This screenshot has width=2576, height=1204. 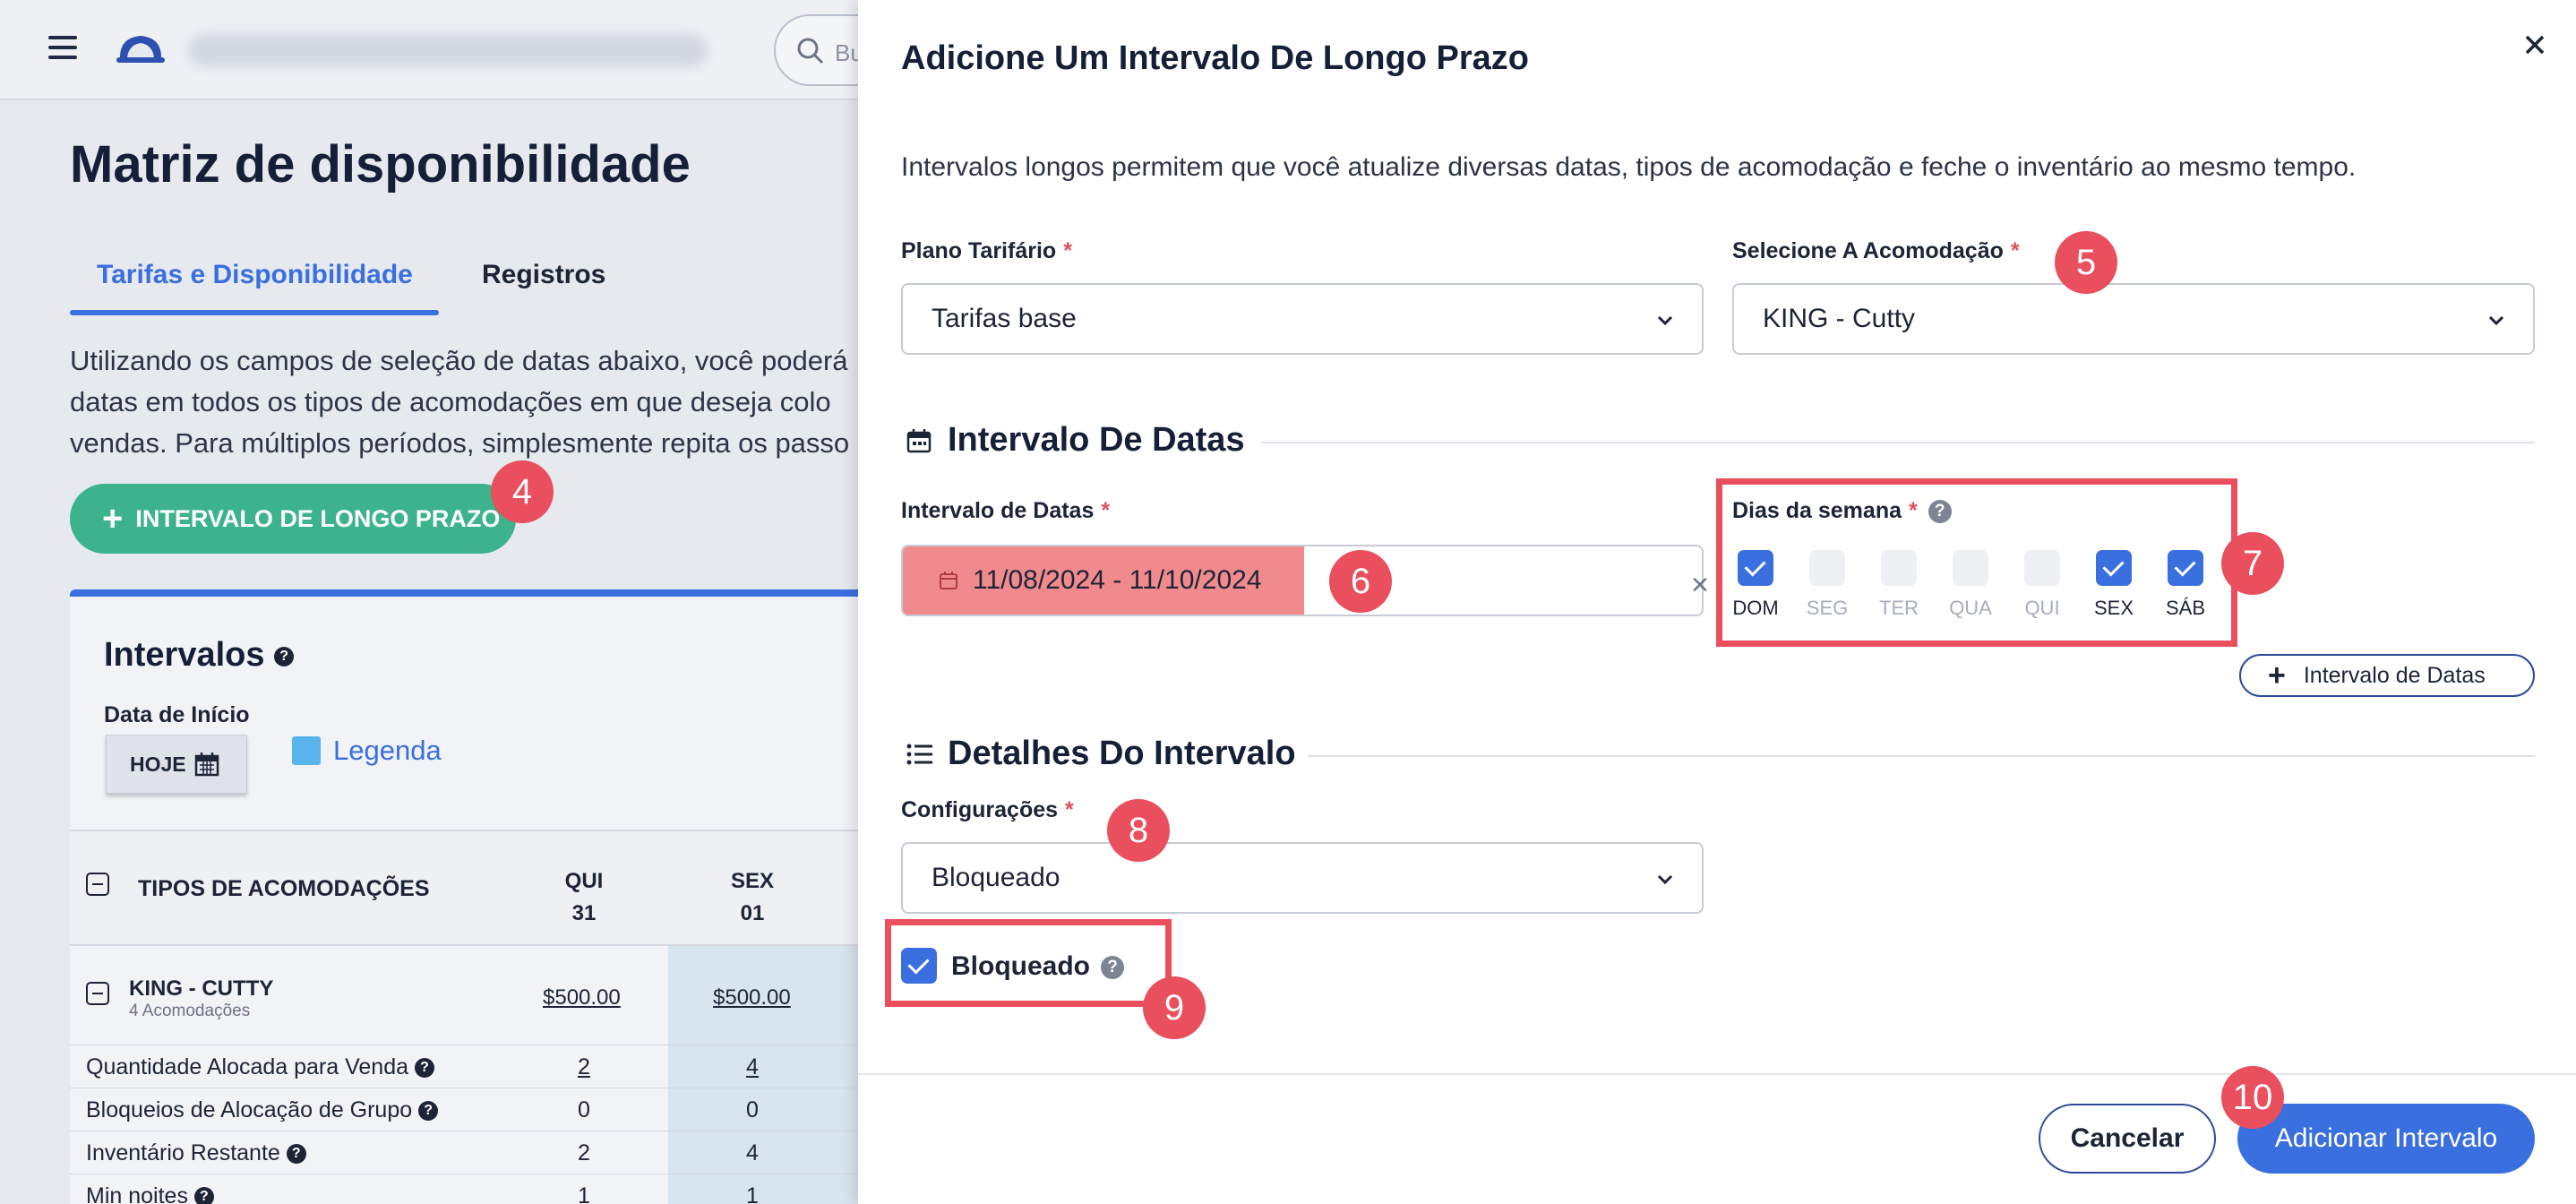 What do you see at coordinates (206, 764) in the screenshot?
I see `calendar-icon` at bounding box center [206, 764].